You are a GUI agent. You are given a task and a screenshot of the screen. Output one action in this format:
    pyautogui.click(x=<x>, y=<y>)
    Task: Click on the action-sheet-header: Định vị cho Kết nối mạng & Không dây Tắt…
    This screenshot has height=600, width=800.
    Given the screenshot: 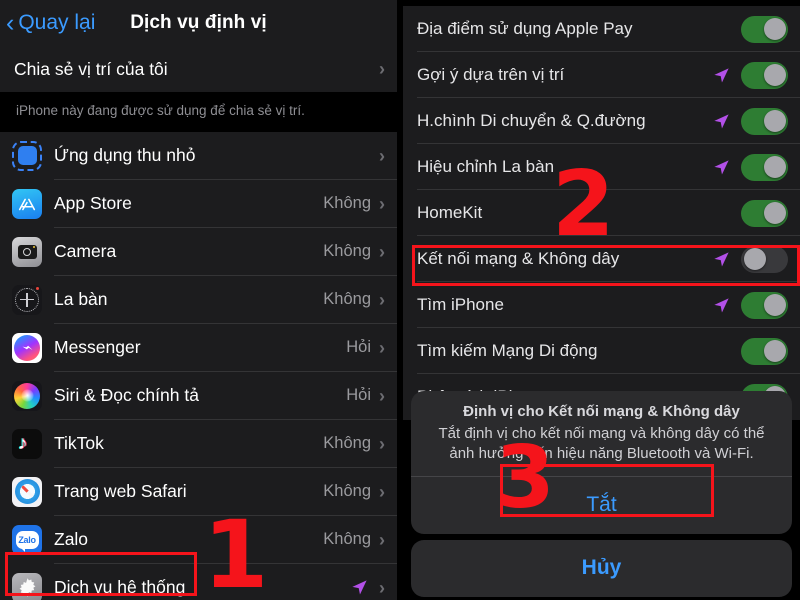 What is the action you would take?
    pyautogui.click(x=601, y=433)
    